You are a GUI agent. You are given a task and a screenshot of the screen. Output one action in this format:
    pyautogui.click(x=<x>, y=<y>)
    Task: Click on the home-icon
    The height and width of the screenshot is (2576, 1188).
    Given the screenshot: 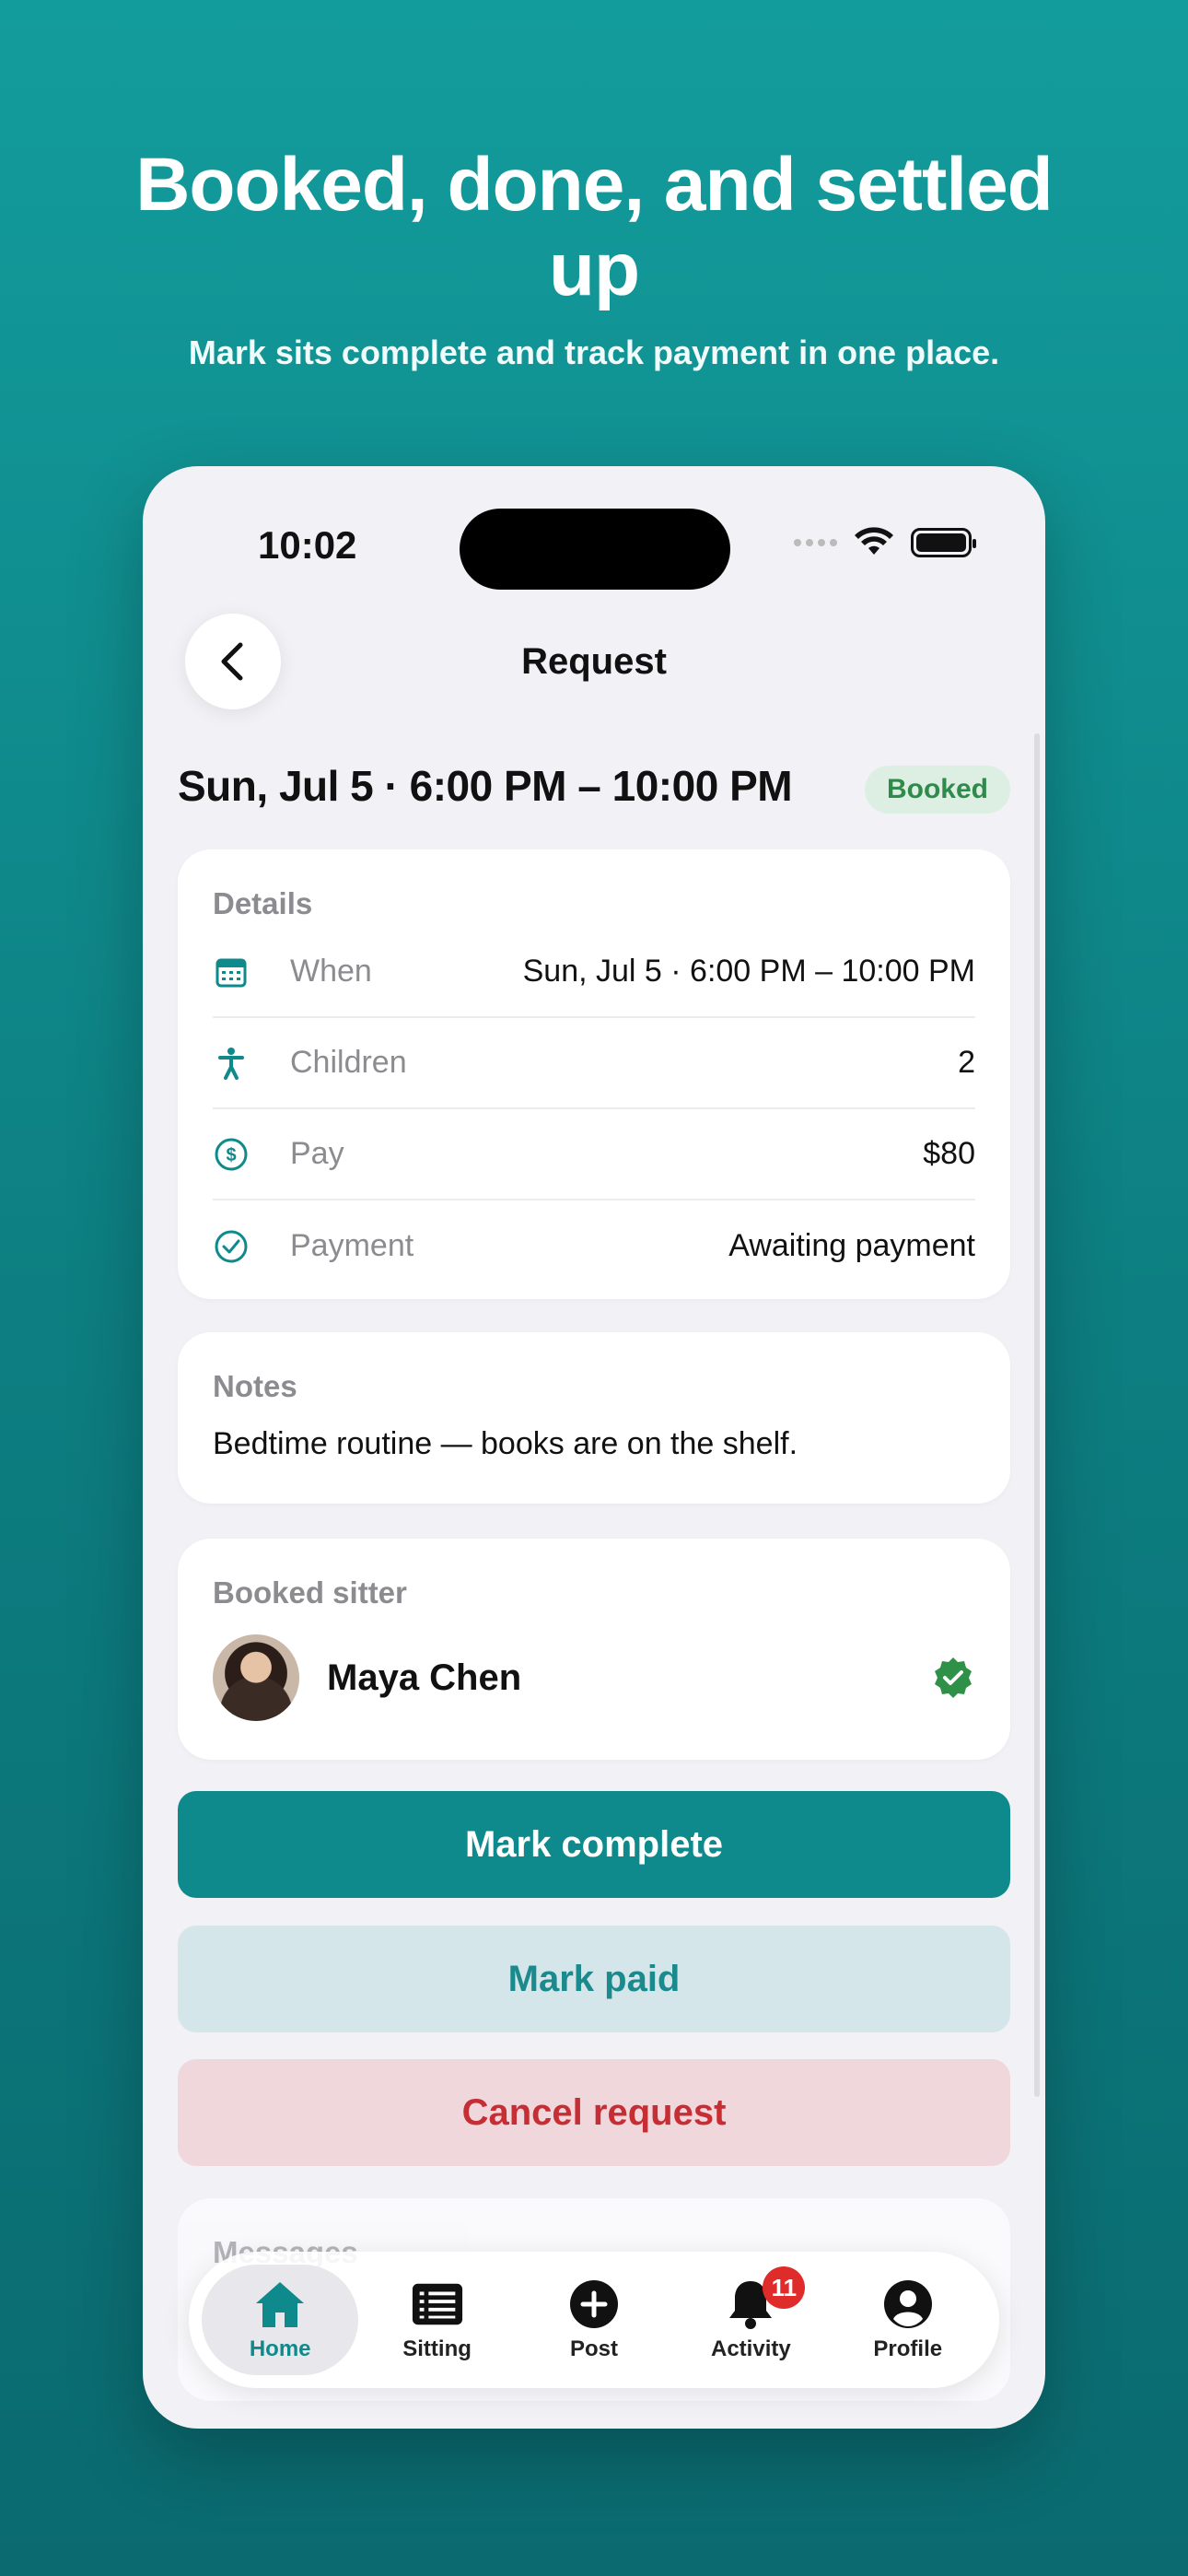 What is the action you would take?
    pyautogui.click(x=280, y=2304)
    